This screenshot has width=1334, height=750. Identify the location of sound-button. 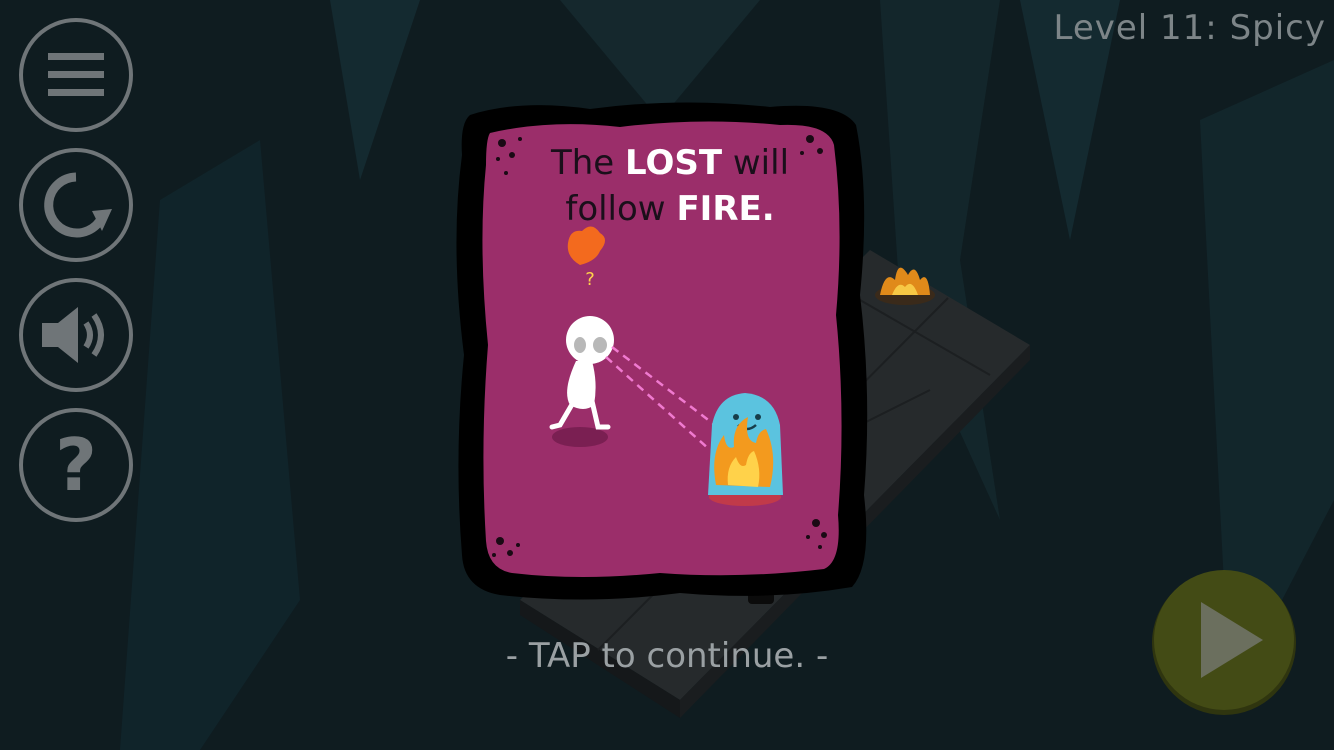
(76, 335).